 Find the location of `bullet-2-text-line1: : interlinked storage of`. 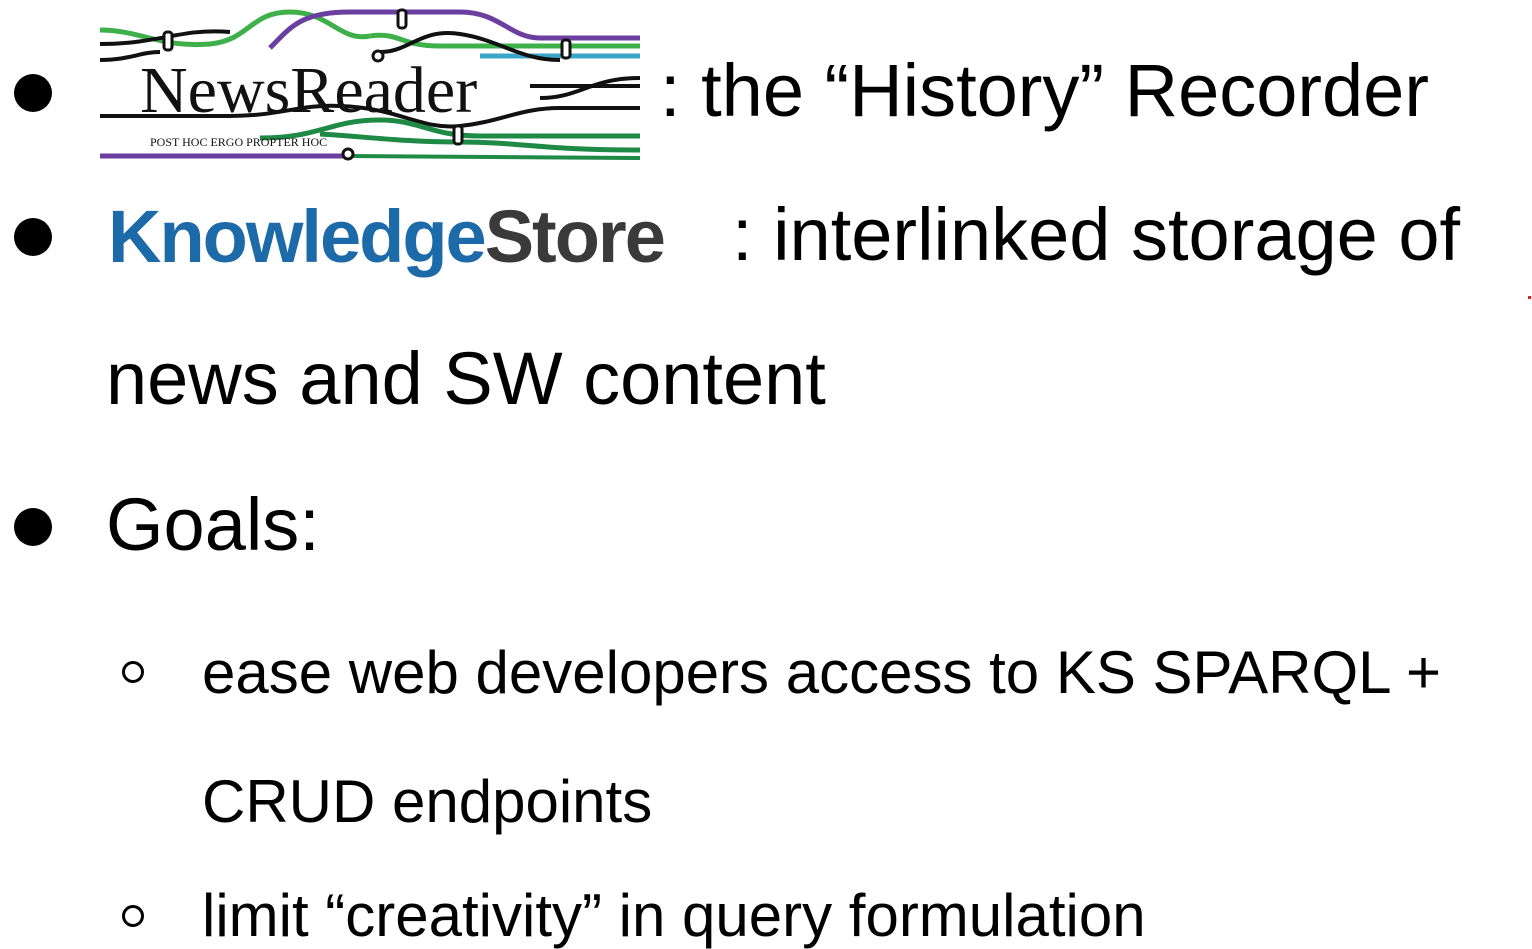

bullet-2-text-line1: : interlinked storage of is located at coordinates (1096, 234).